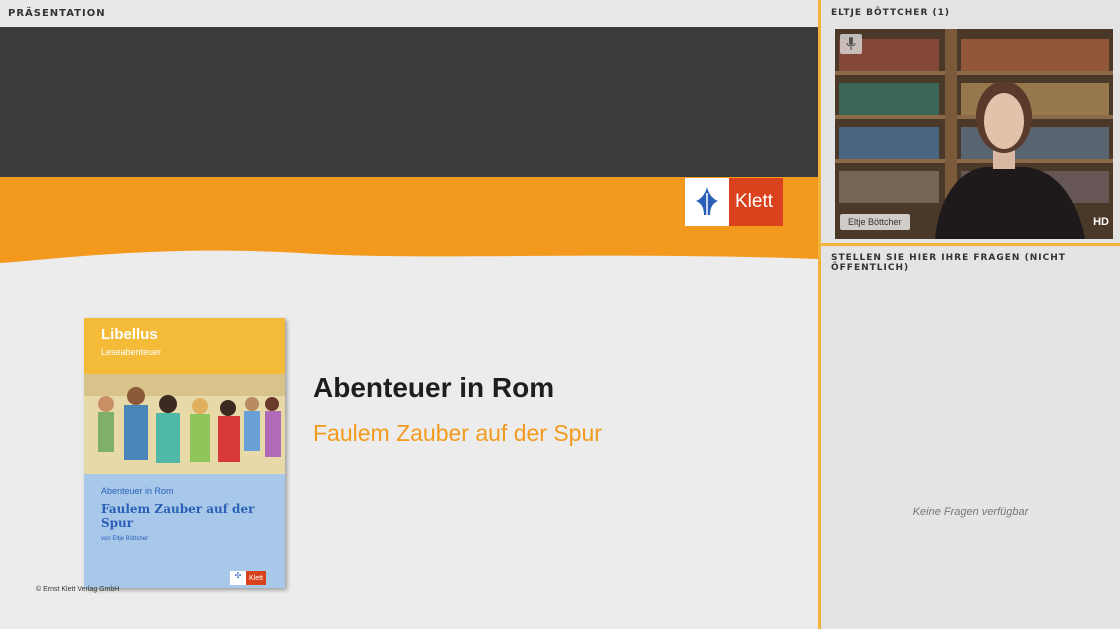 This screenshot has height=629, width=1120. Describe the element at coordinates (78, 589) in the screenshot. I see `slide-copyright: © Ernst Klett Verlag GmbH` at that location.